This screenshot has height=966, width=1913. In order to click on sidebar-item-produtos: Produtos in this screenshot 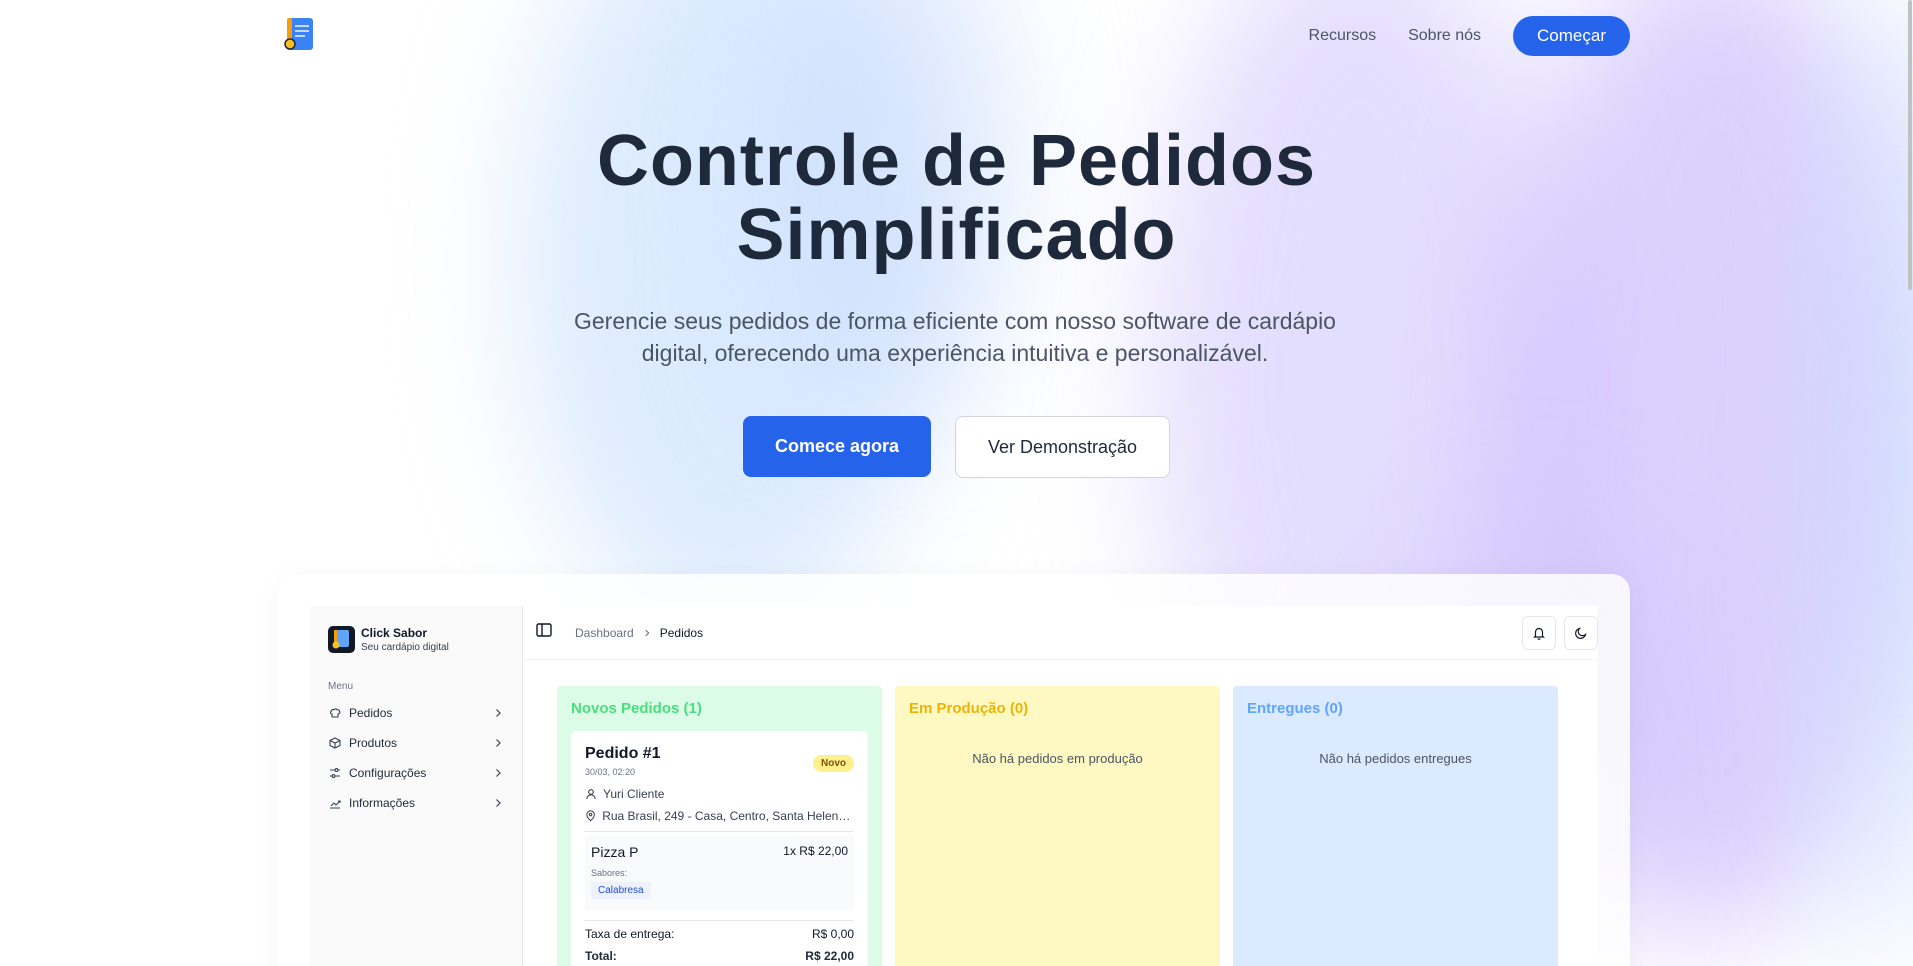, I will do `click(416, 743)`.